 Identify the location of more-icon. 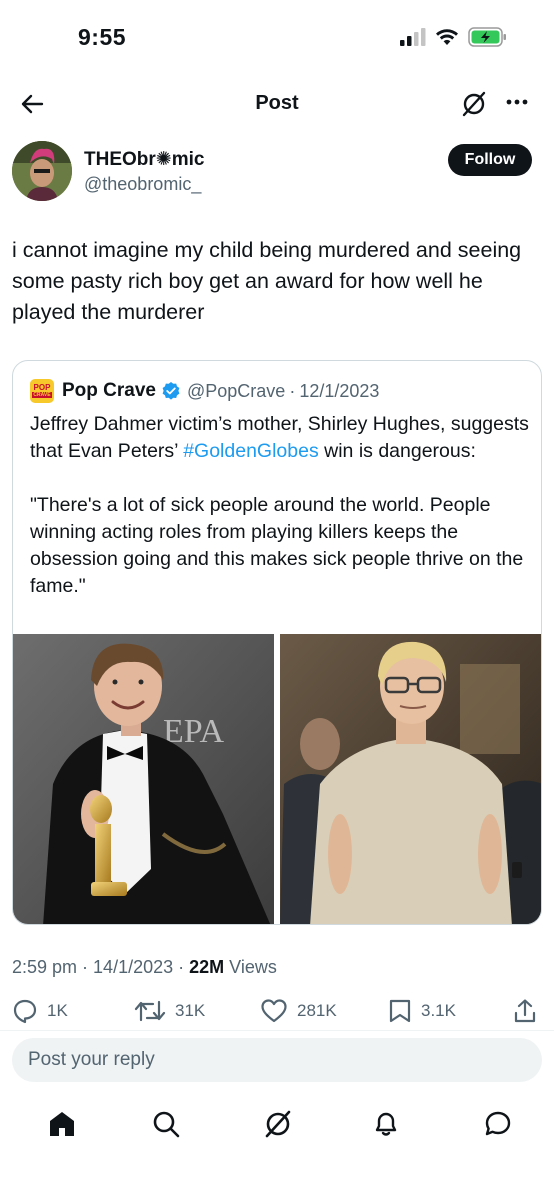
(517, 102).